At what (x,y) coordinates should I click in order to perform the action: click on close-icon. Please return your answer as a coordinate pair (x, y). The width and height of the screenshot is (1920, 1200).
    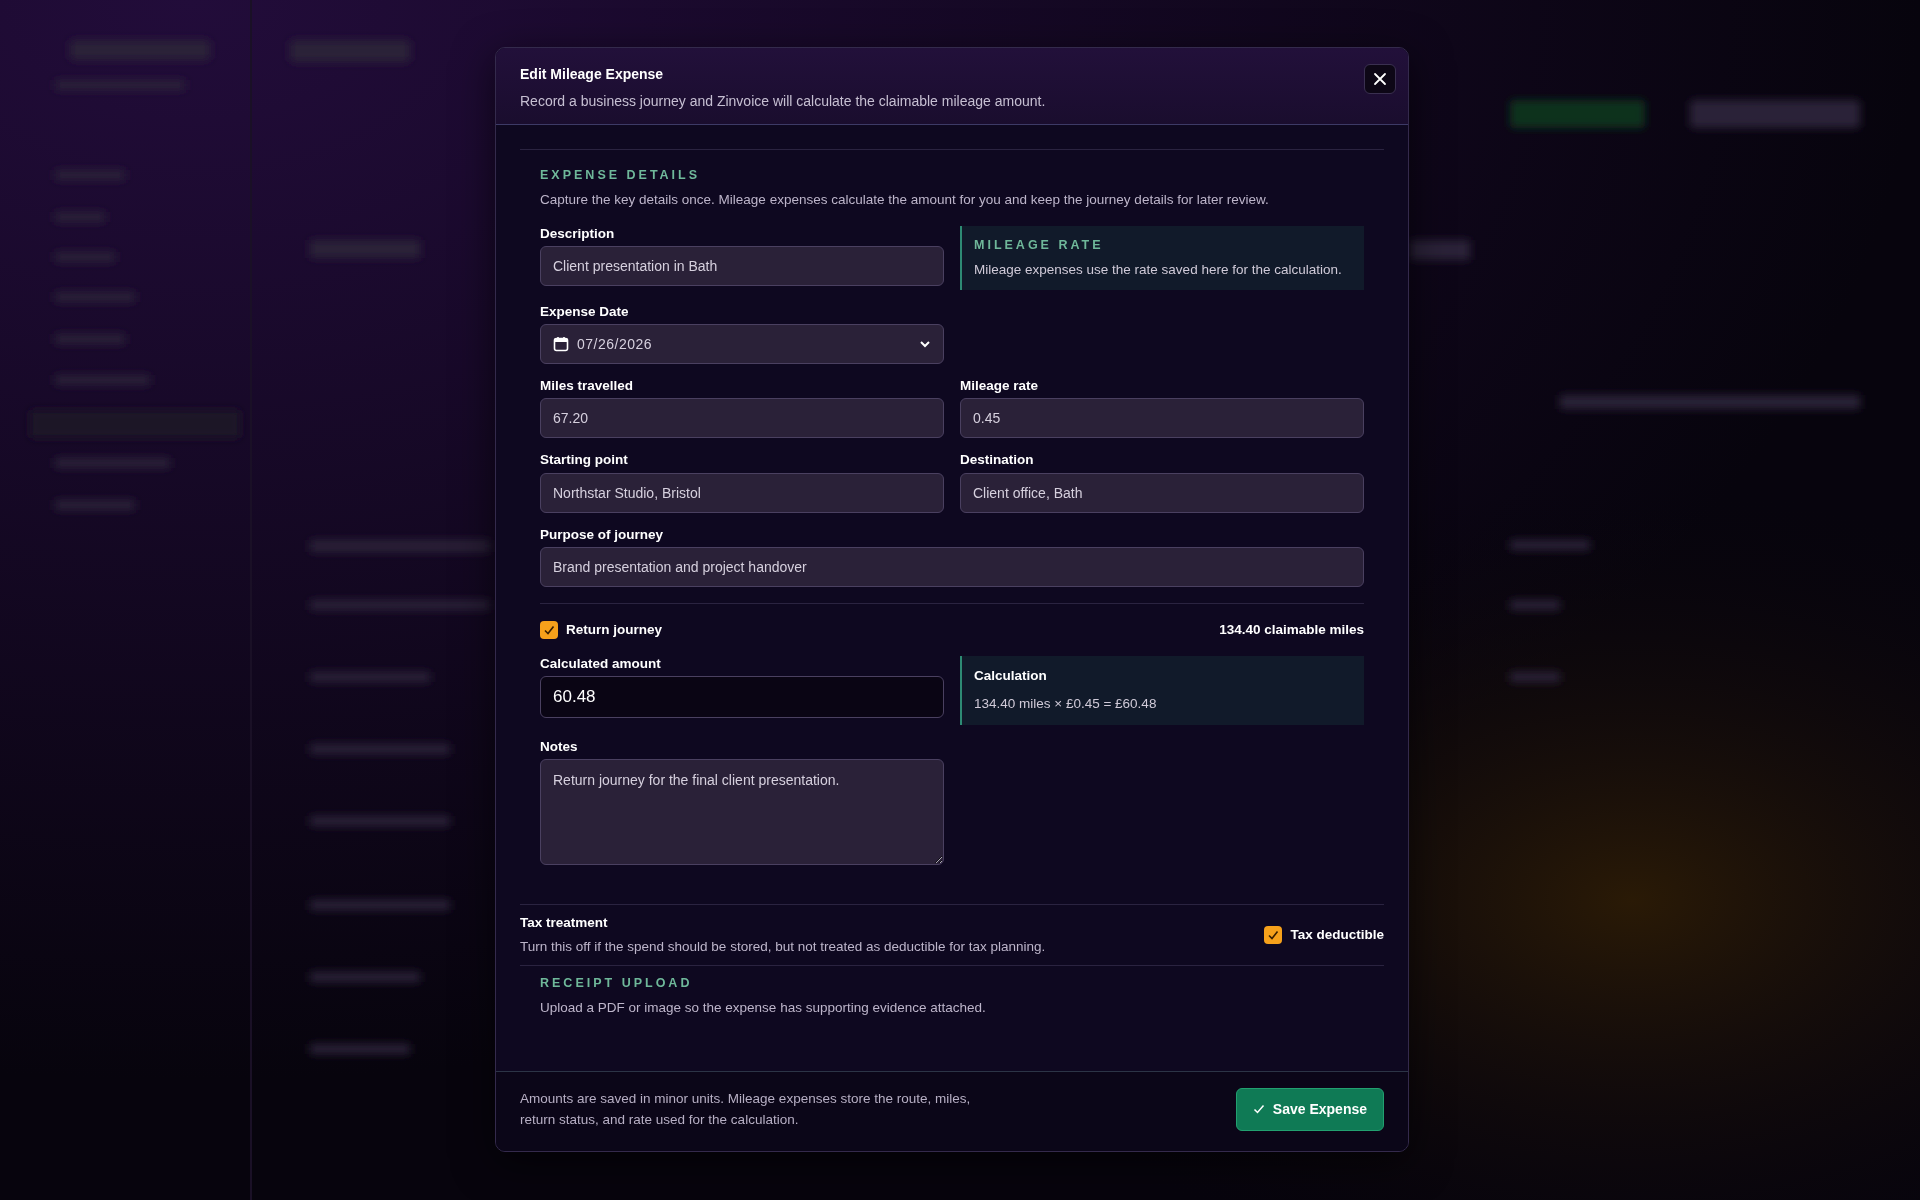
    Looking at the image, I should click on (1380, 79).